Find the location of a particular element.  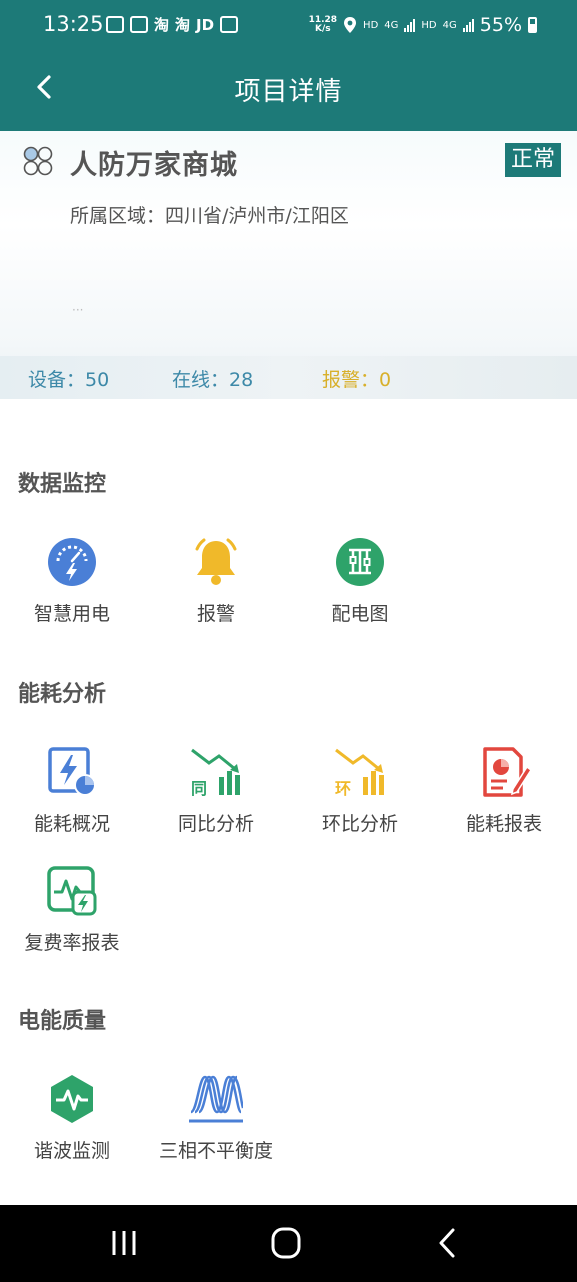

image-icon is located at coordinates (229, 24).